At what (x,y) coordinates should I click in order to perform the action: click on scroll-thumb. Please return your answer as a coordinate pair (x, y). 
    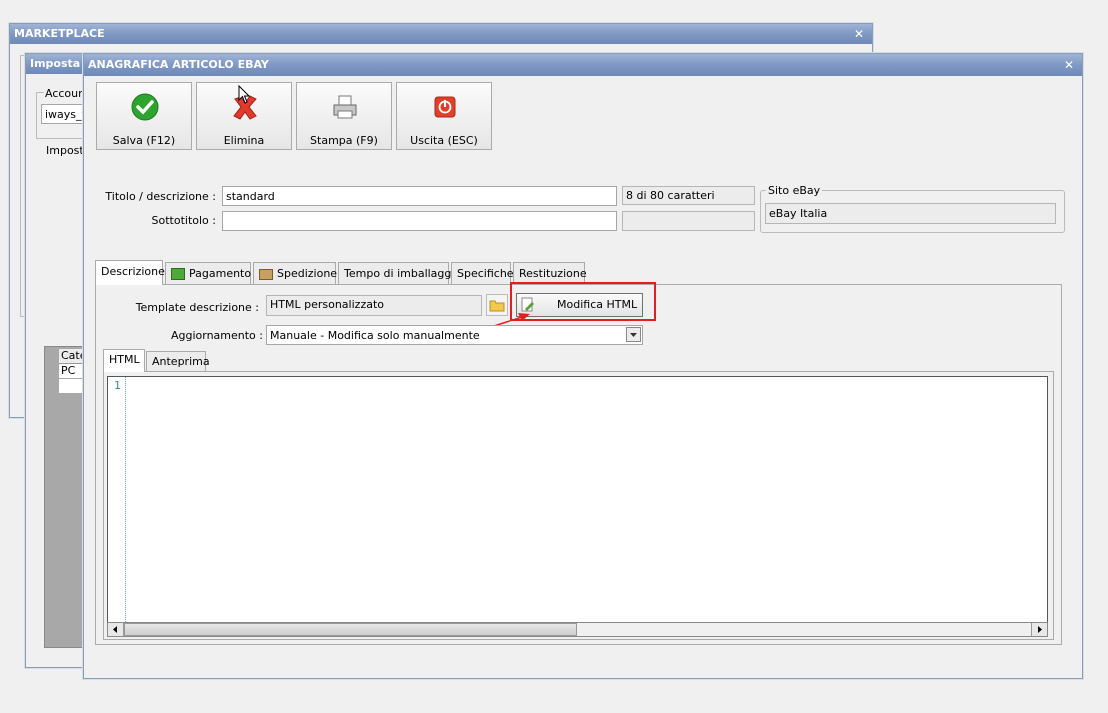
    Looking at the image, I should click on (350, 629).